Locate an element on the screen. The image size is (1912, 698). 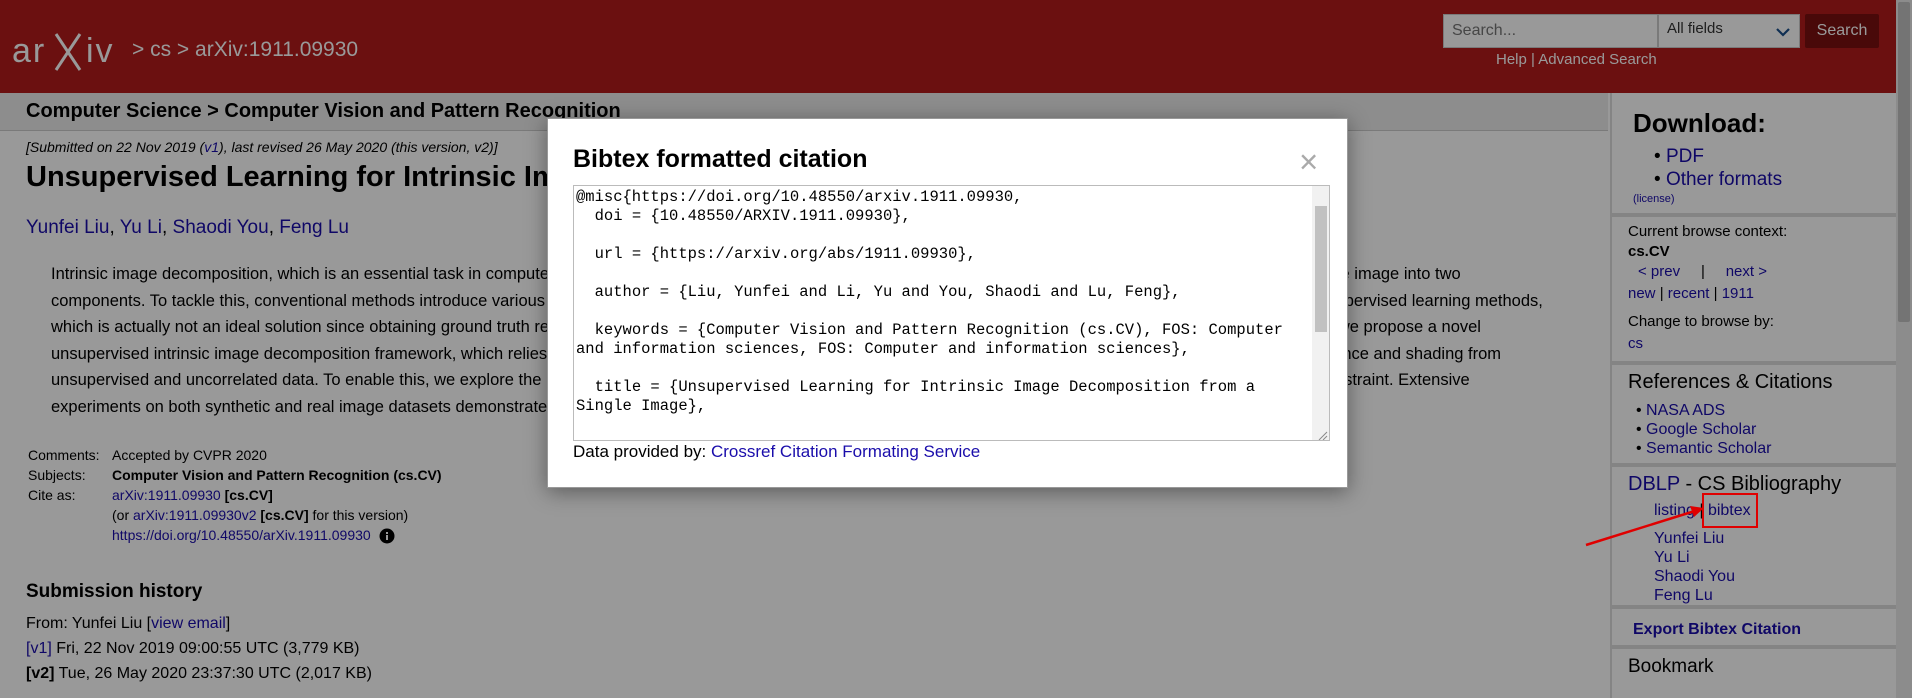
bibtex-scrollbar-thumb is located at coordinates (1321, 269).